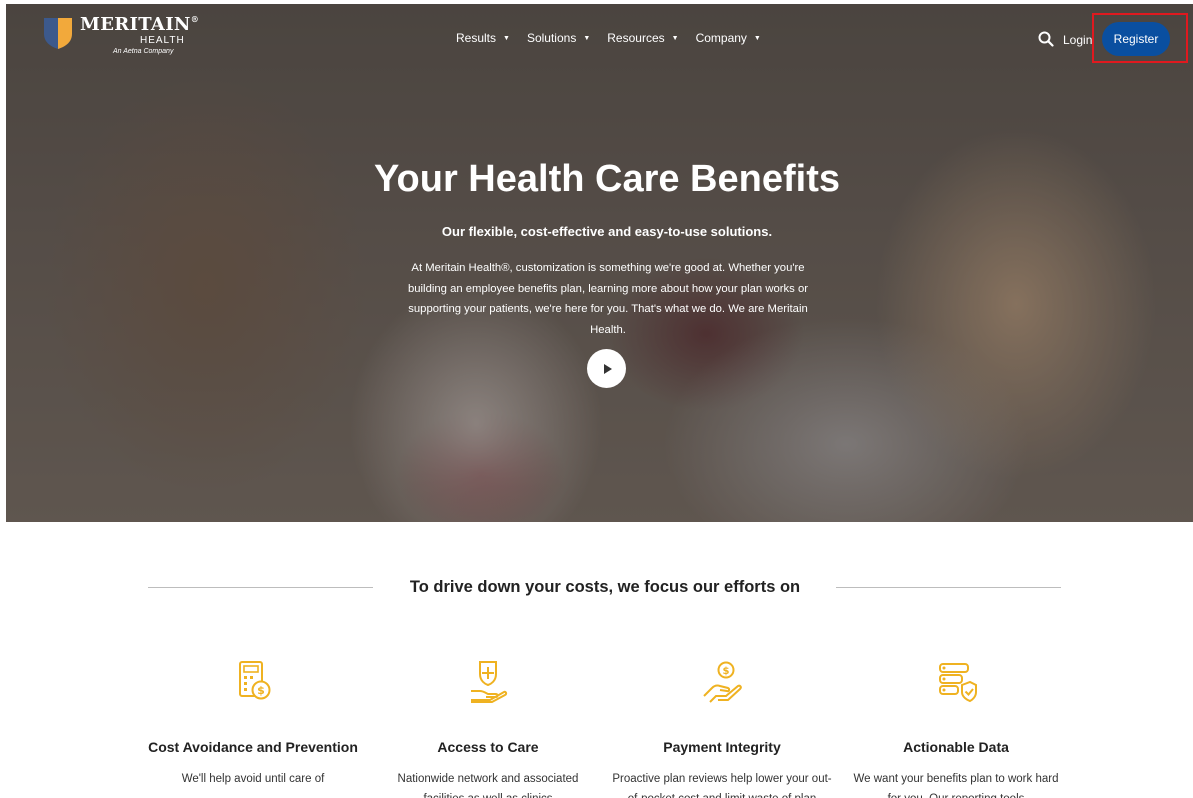 The image size is (1193, 798). What do you see at coordinates (956, 747) in the screenshot?
I see `card-title: Actionable Data` at bounding box center [956, 747].